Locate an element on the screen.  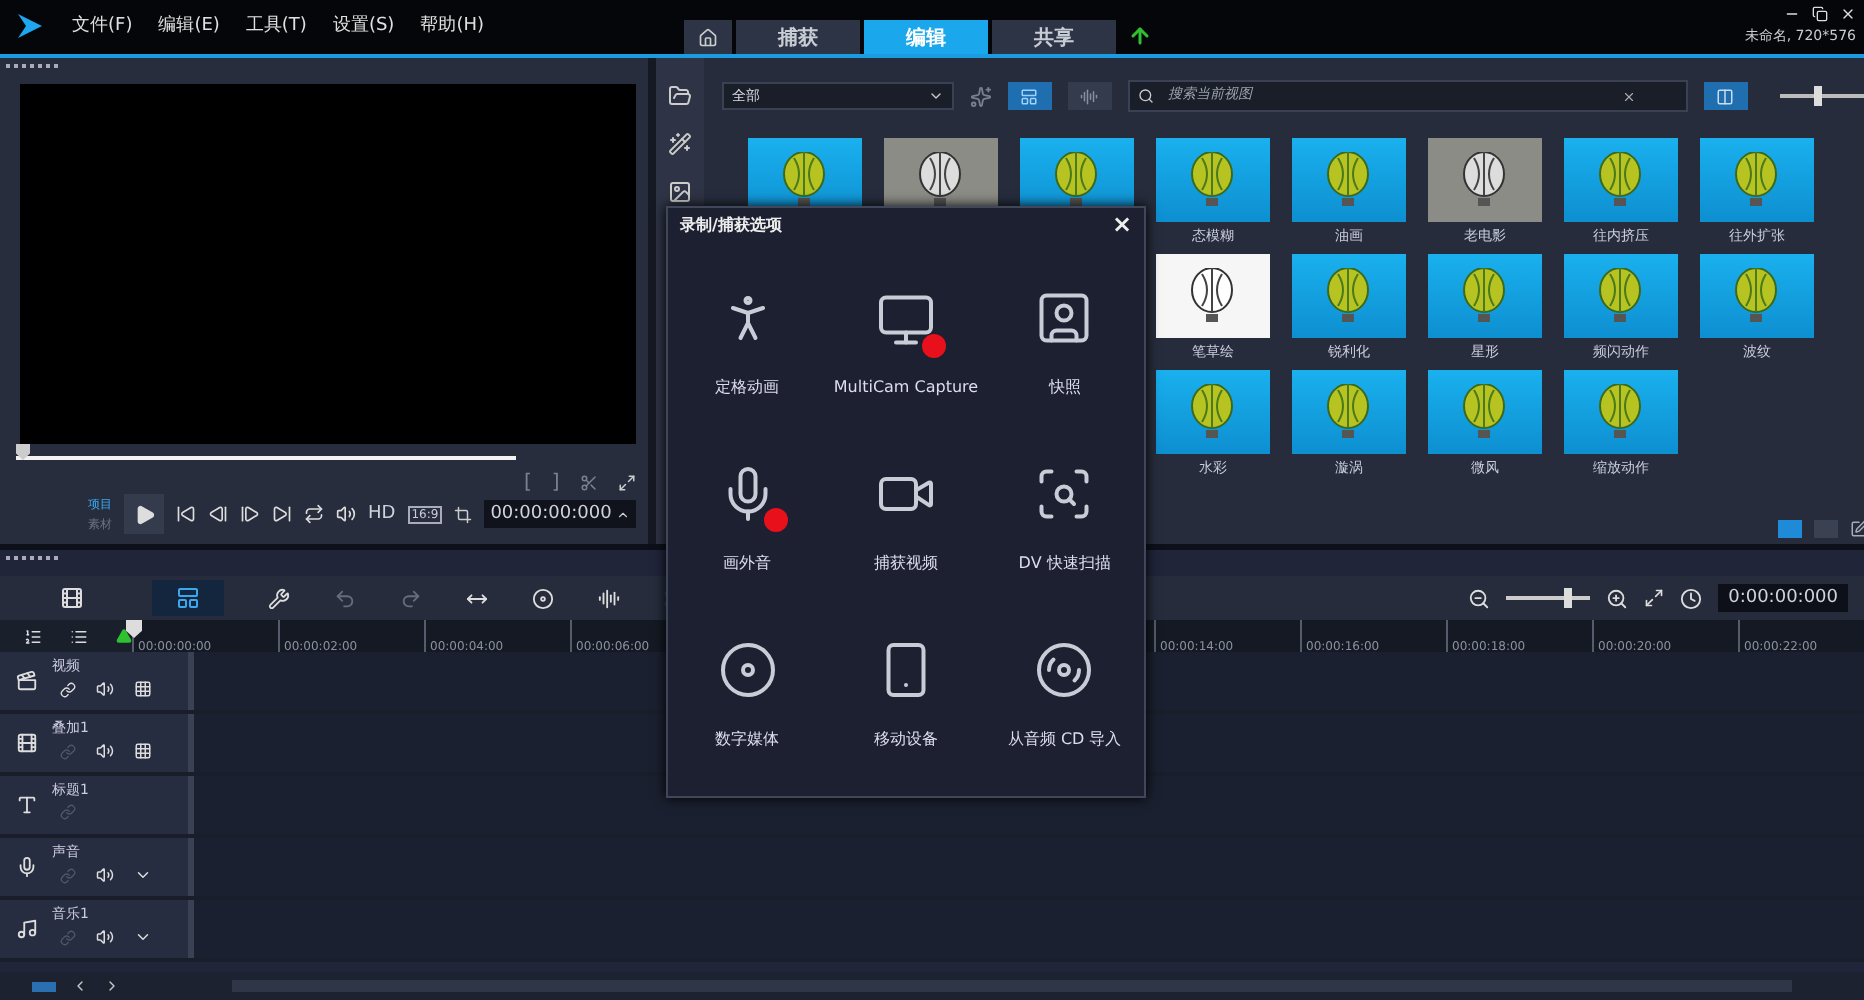
crop-icon is located at coordinates (463, 514).